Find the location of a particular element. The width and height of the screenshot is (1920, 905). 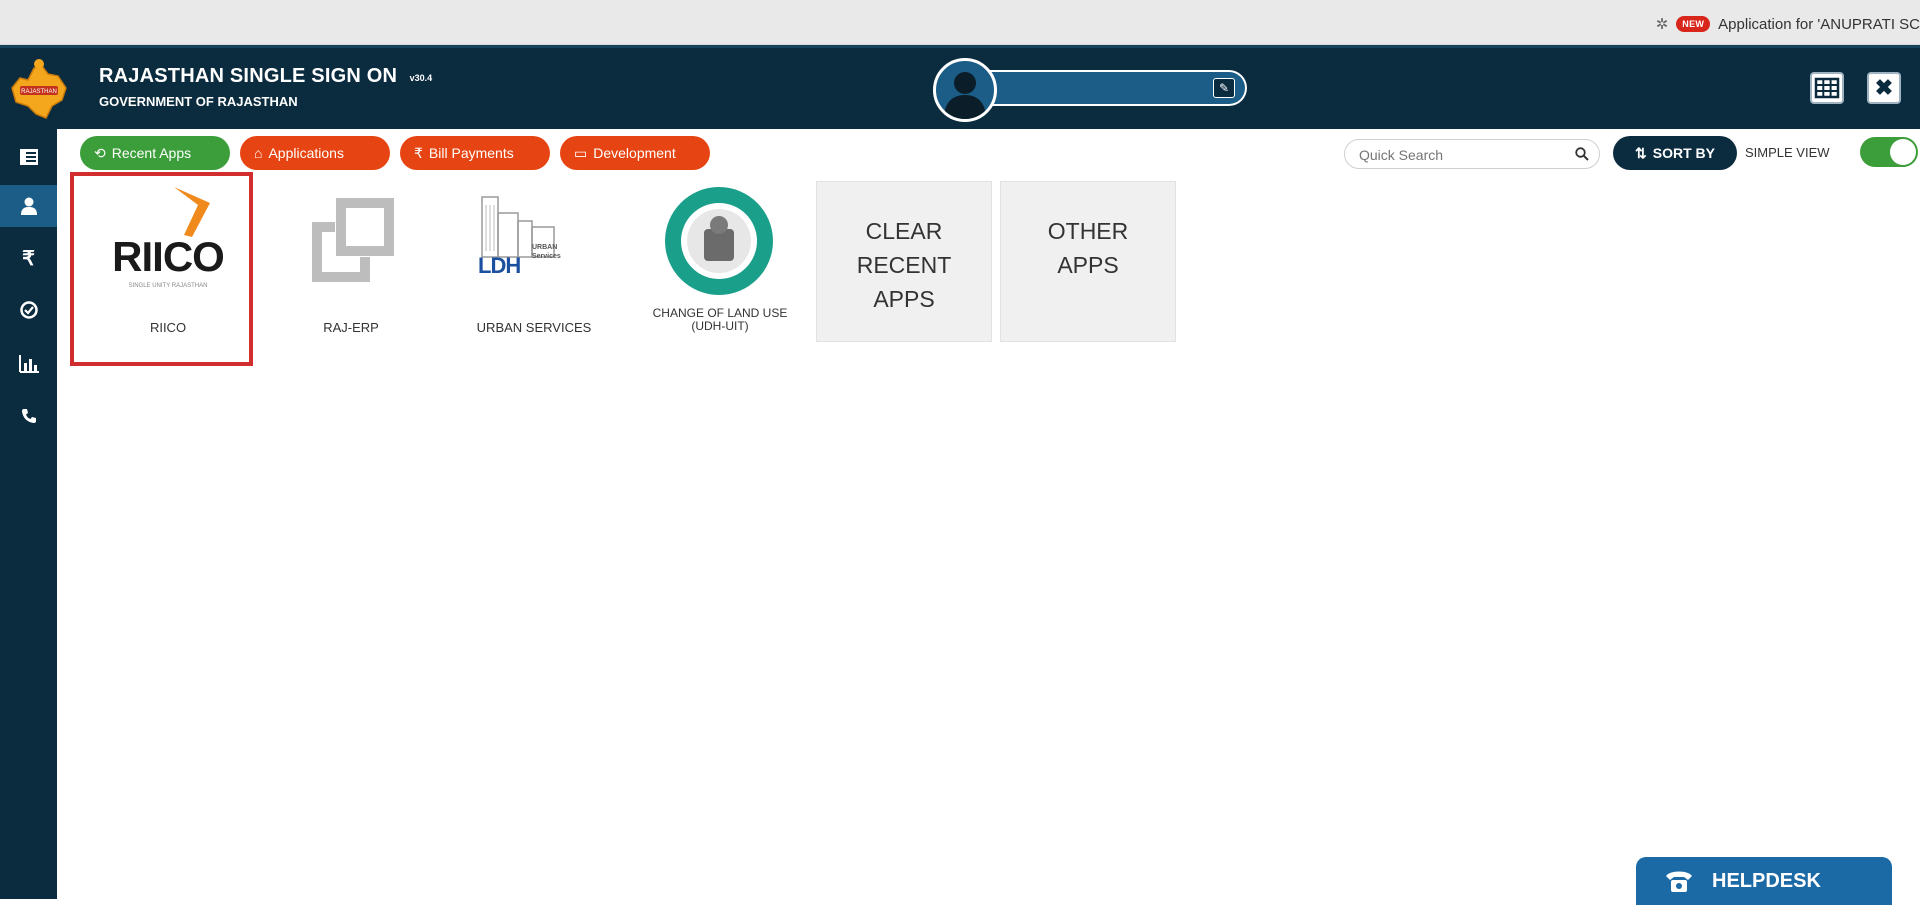

rajasthan-logo-icon: RAJASTHAN is located at coordinates (39, 89).